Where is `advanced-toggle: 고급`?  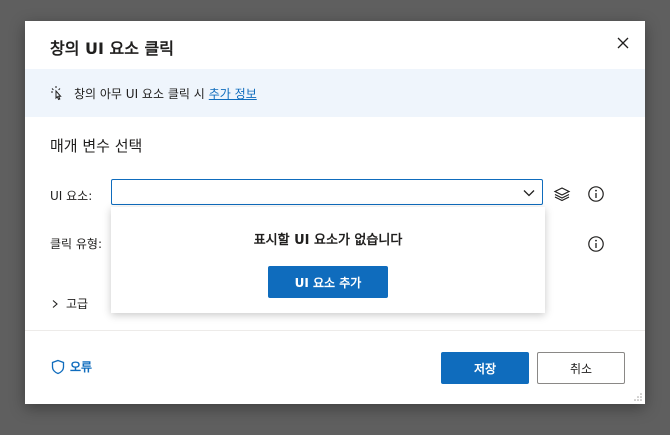
advanced-toggle: 고급 is located at coordinates (69, 303).